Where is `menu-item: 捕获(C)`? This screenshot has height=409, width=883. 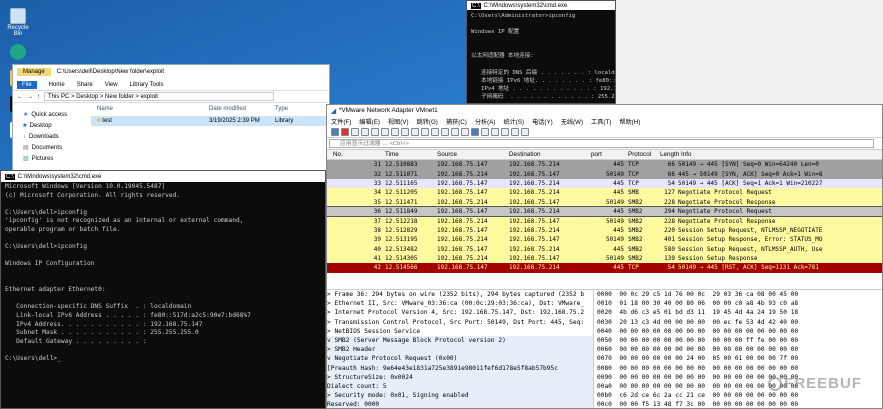 menu-item: 捕获(C) is located at coordinates (456, 121).